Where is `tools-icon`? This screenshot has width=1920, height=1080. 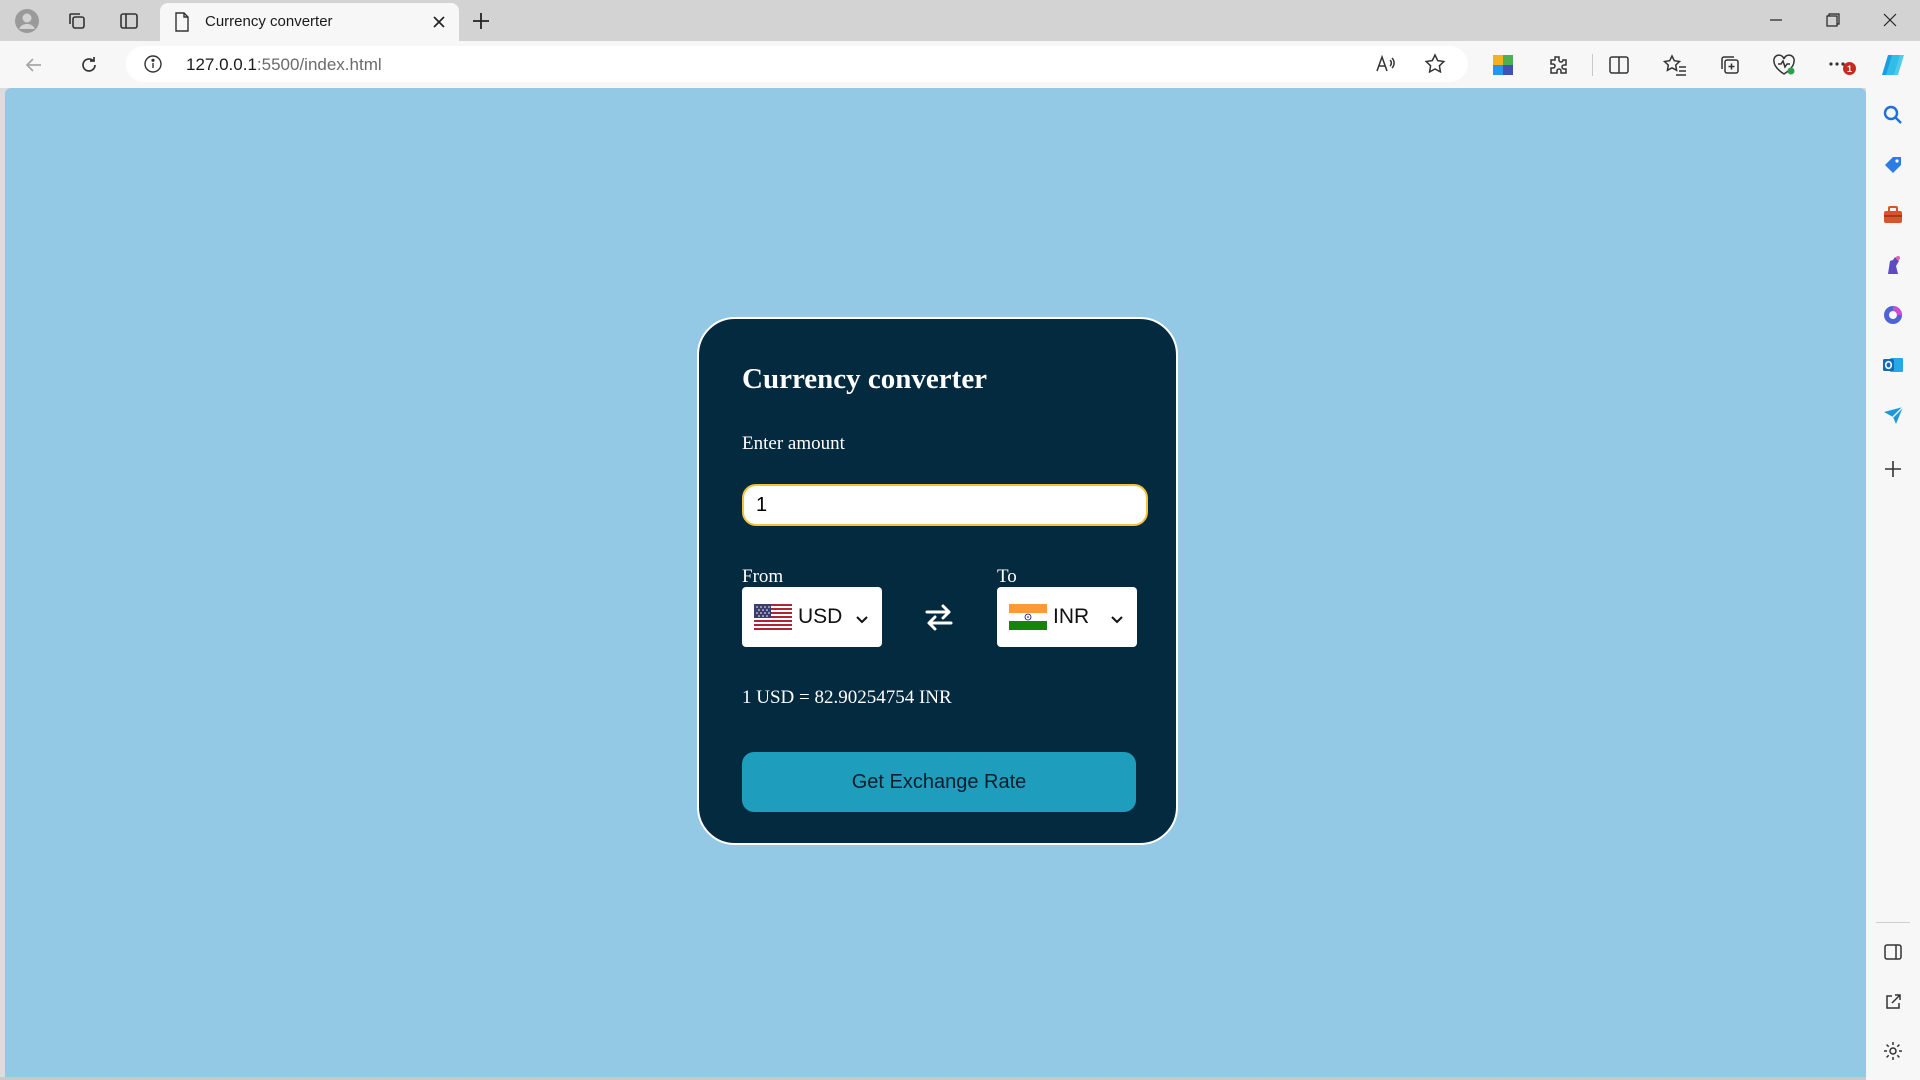
tools-icon is located at coordinates (1893, 215).